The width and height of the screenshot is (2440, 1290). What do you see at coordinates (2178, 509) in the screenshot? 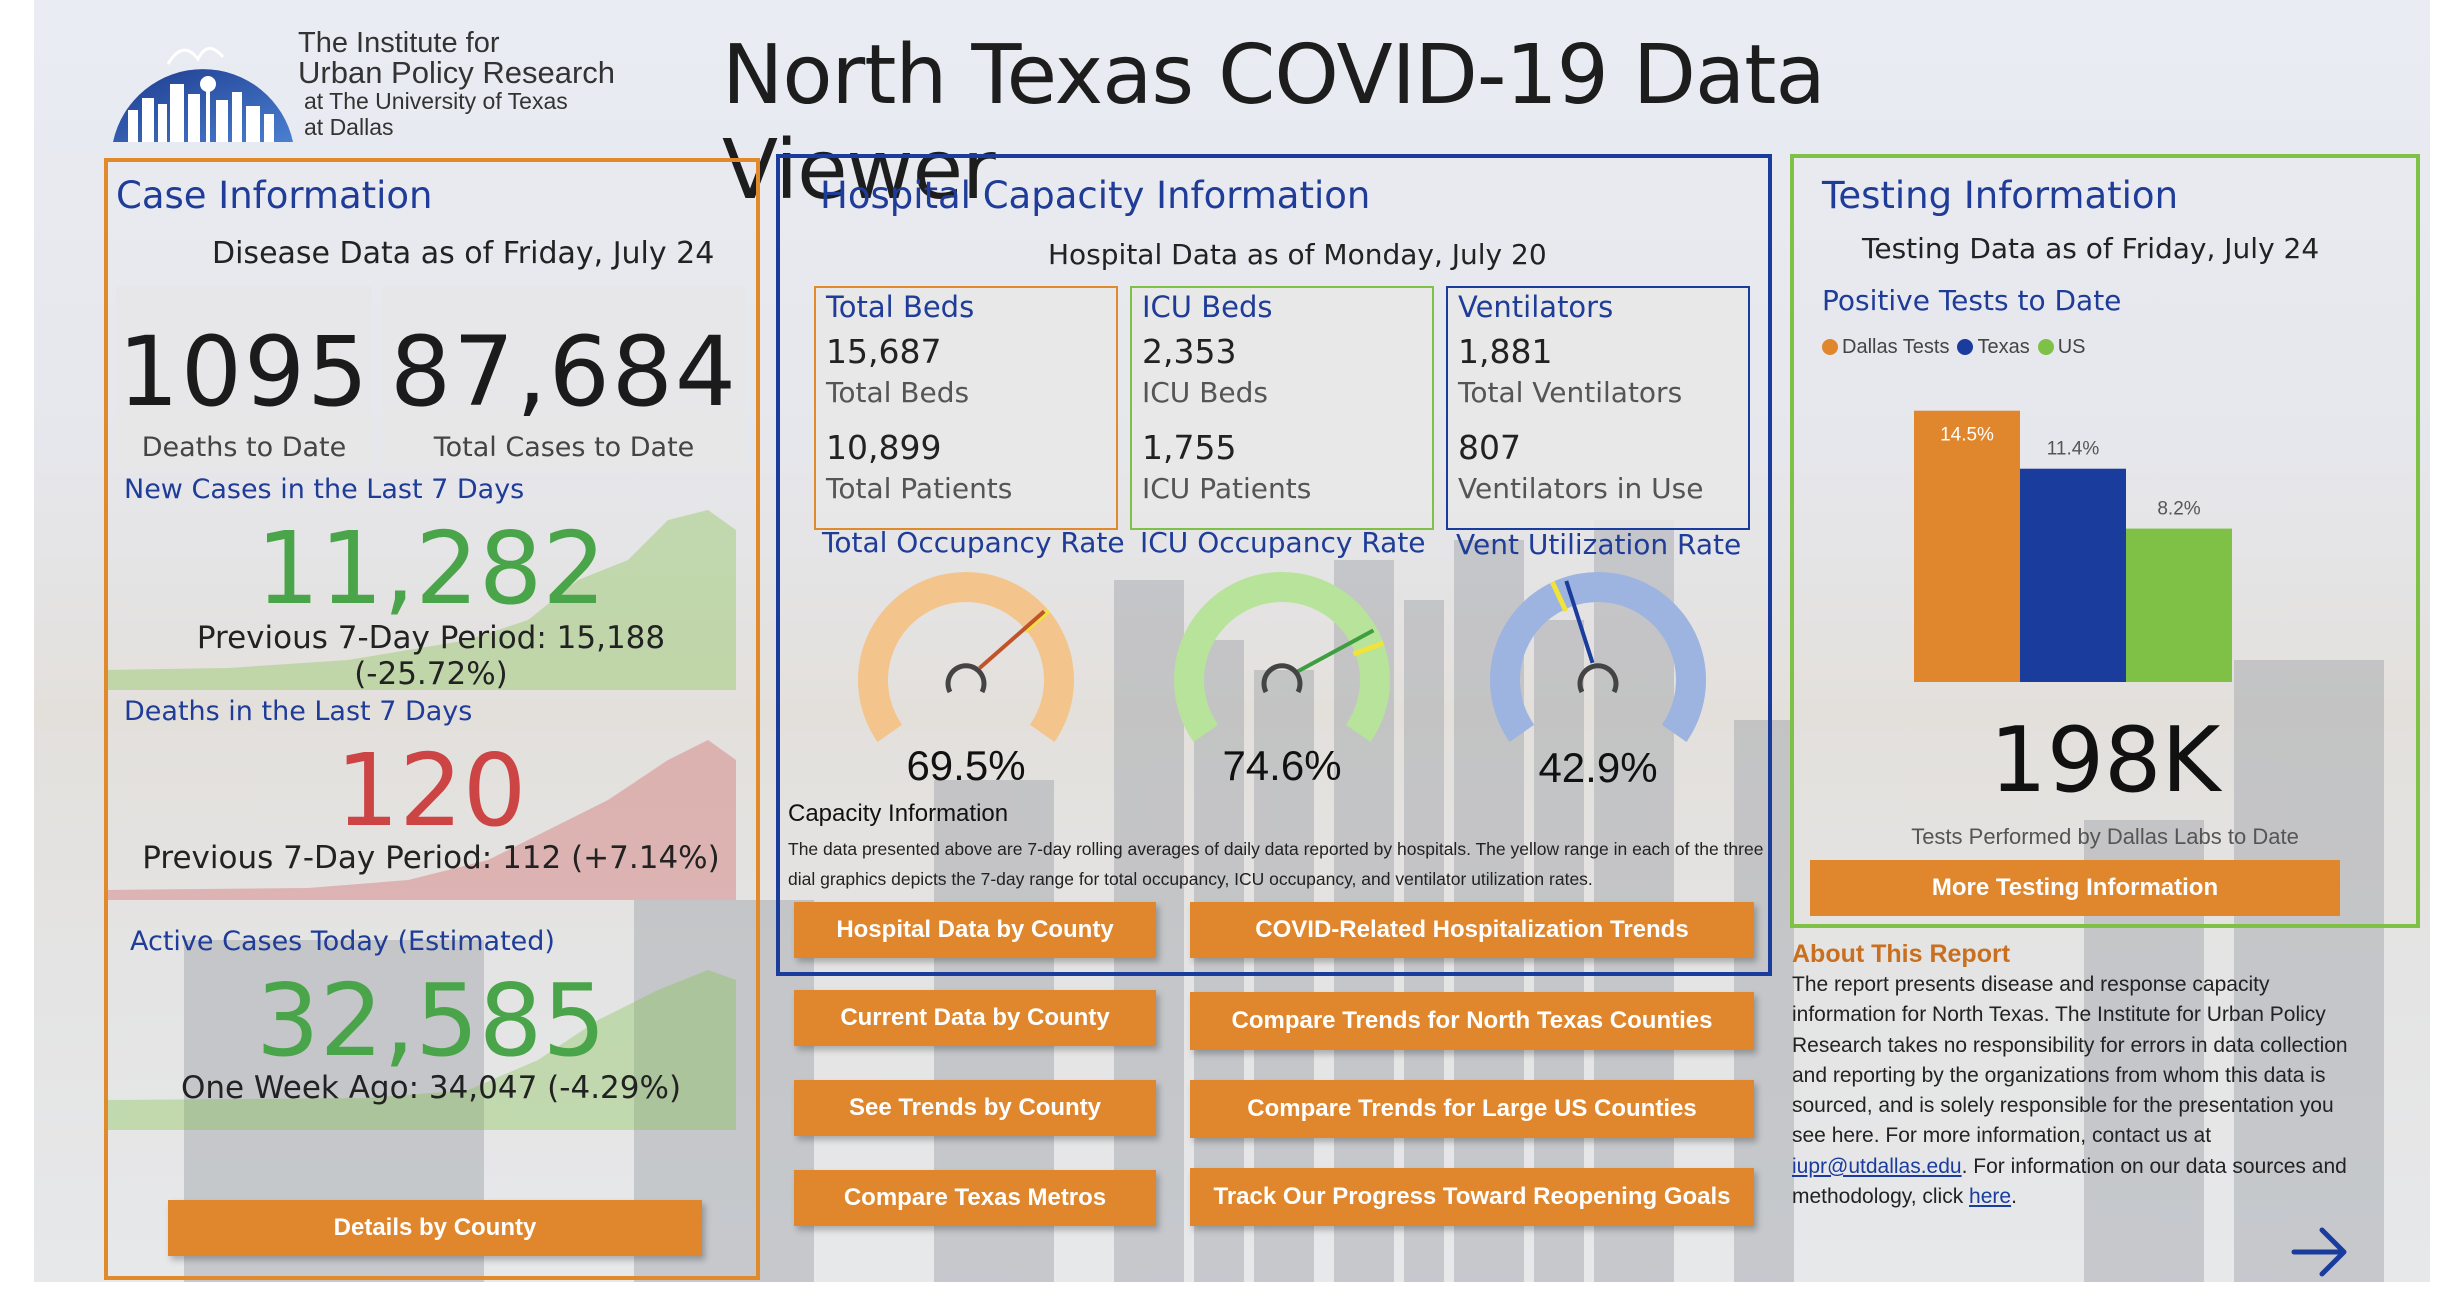
I see `bar-label-2: 8.2%` at bounding box center [2178, 509].